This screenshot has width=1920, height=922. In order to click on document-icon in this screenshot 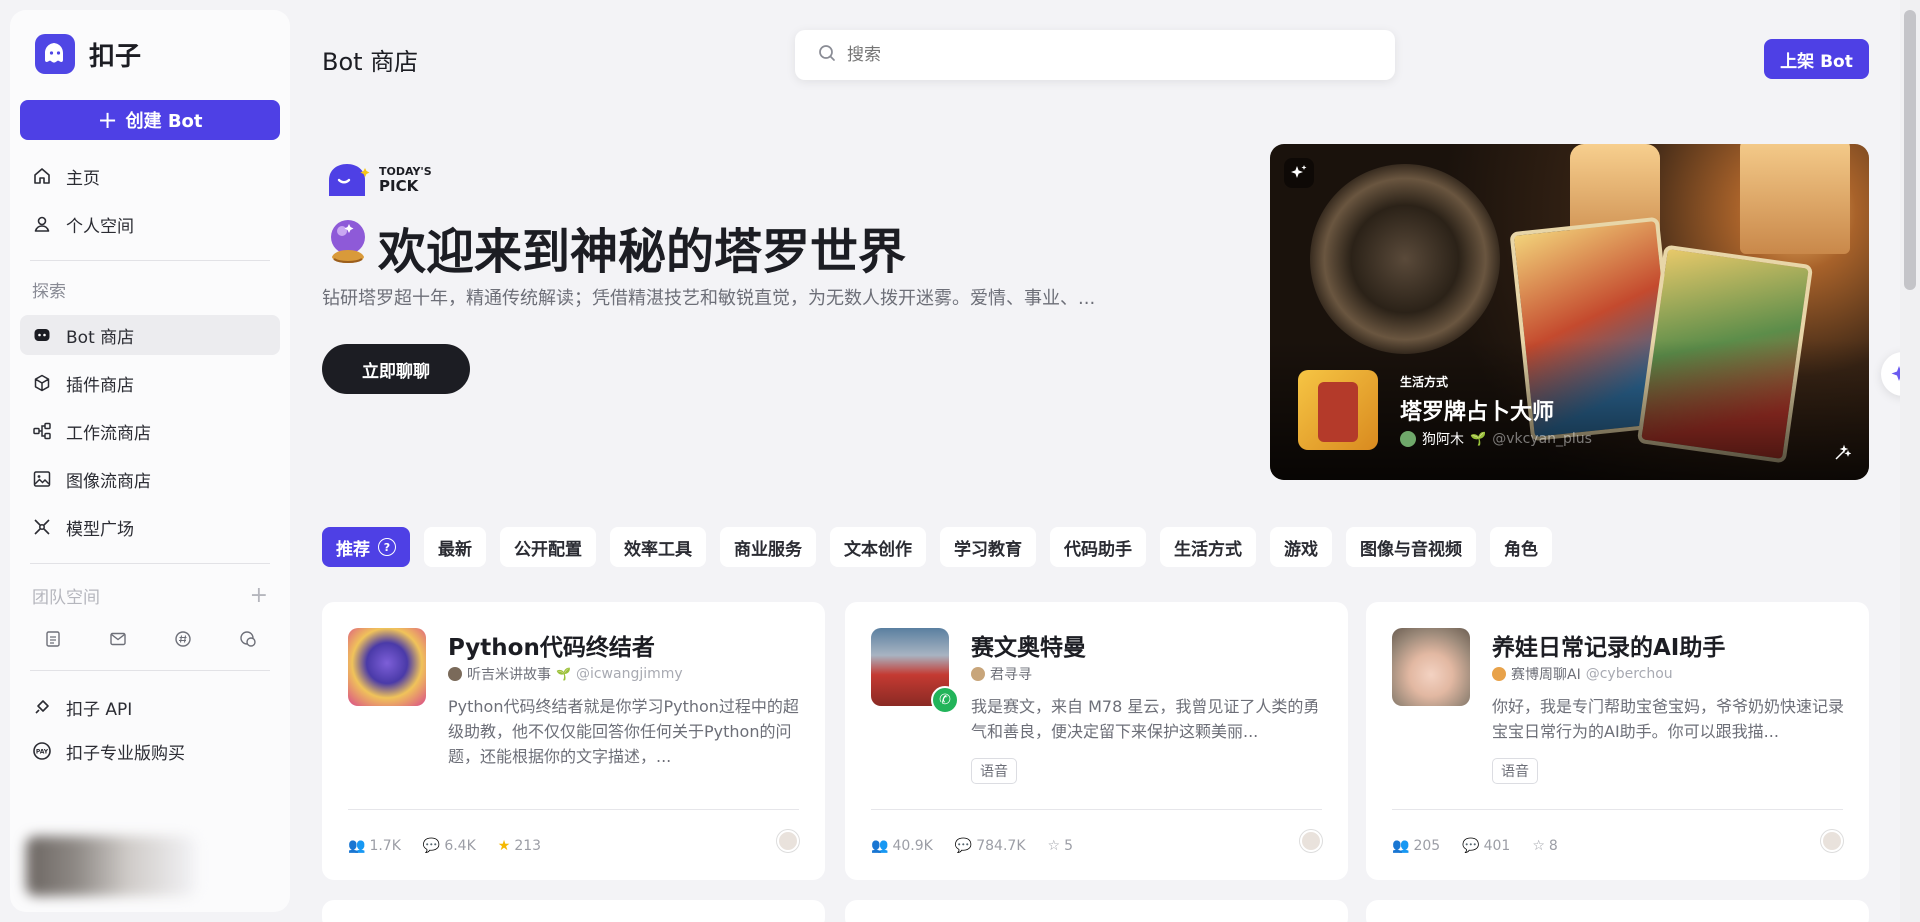, I will do `click(53, 639)`.